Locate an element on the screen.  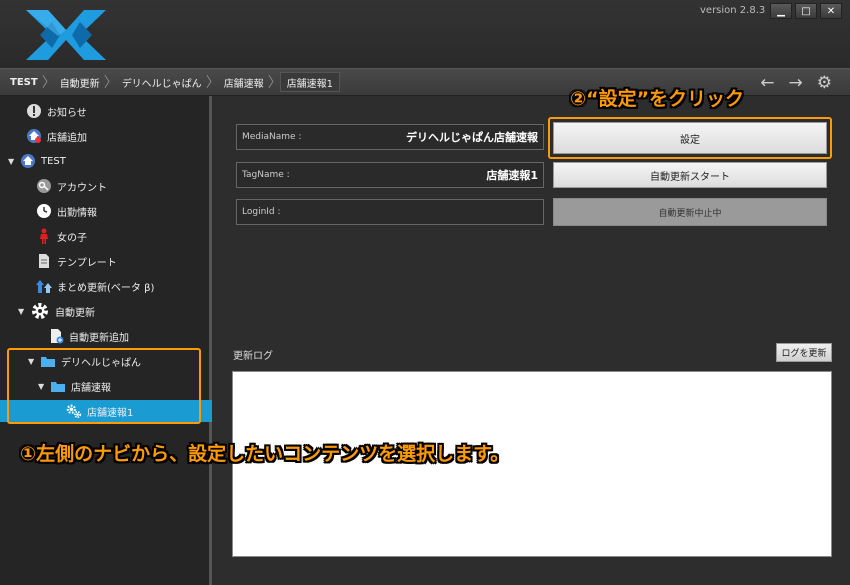
sidebar-item-add-store: 店舗追加 is located at coordinates (56, 136).